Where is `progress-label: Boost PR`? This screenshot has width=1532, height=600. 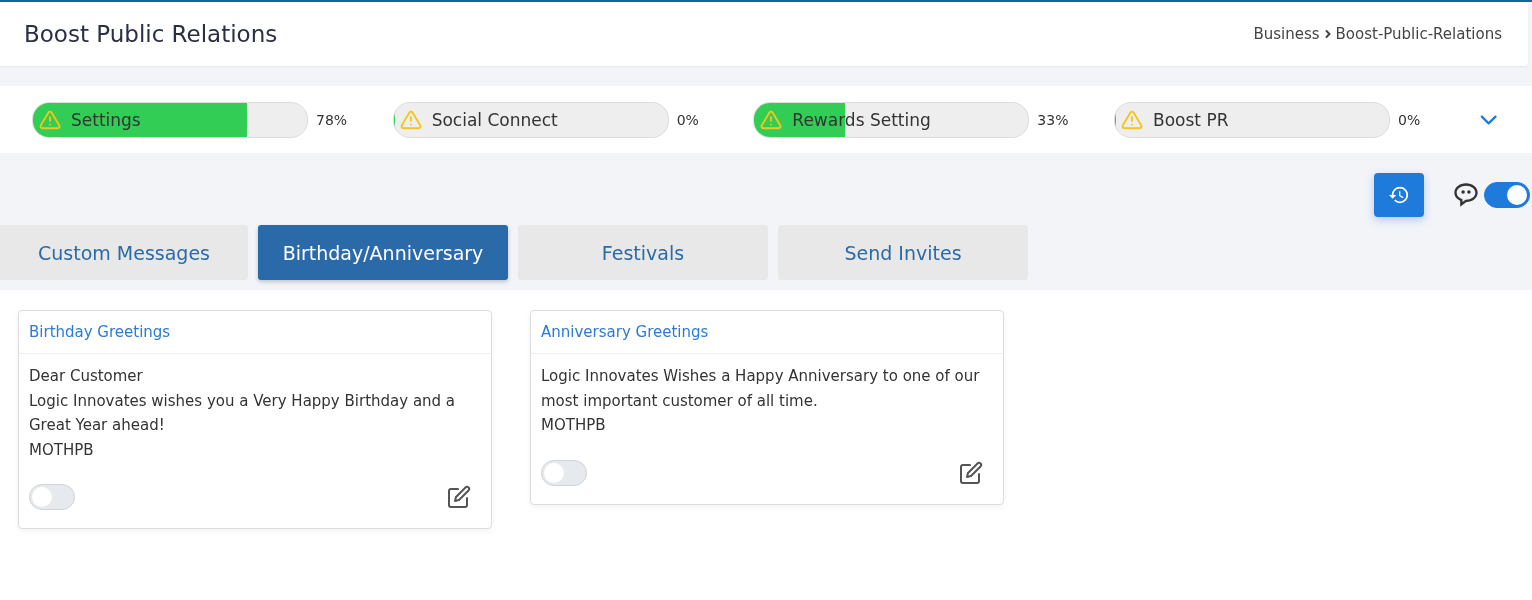 progress-label: Boost PR is located at coordinates (1191, 119).